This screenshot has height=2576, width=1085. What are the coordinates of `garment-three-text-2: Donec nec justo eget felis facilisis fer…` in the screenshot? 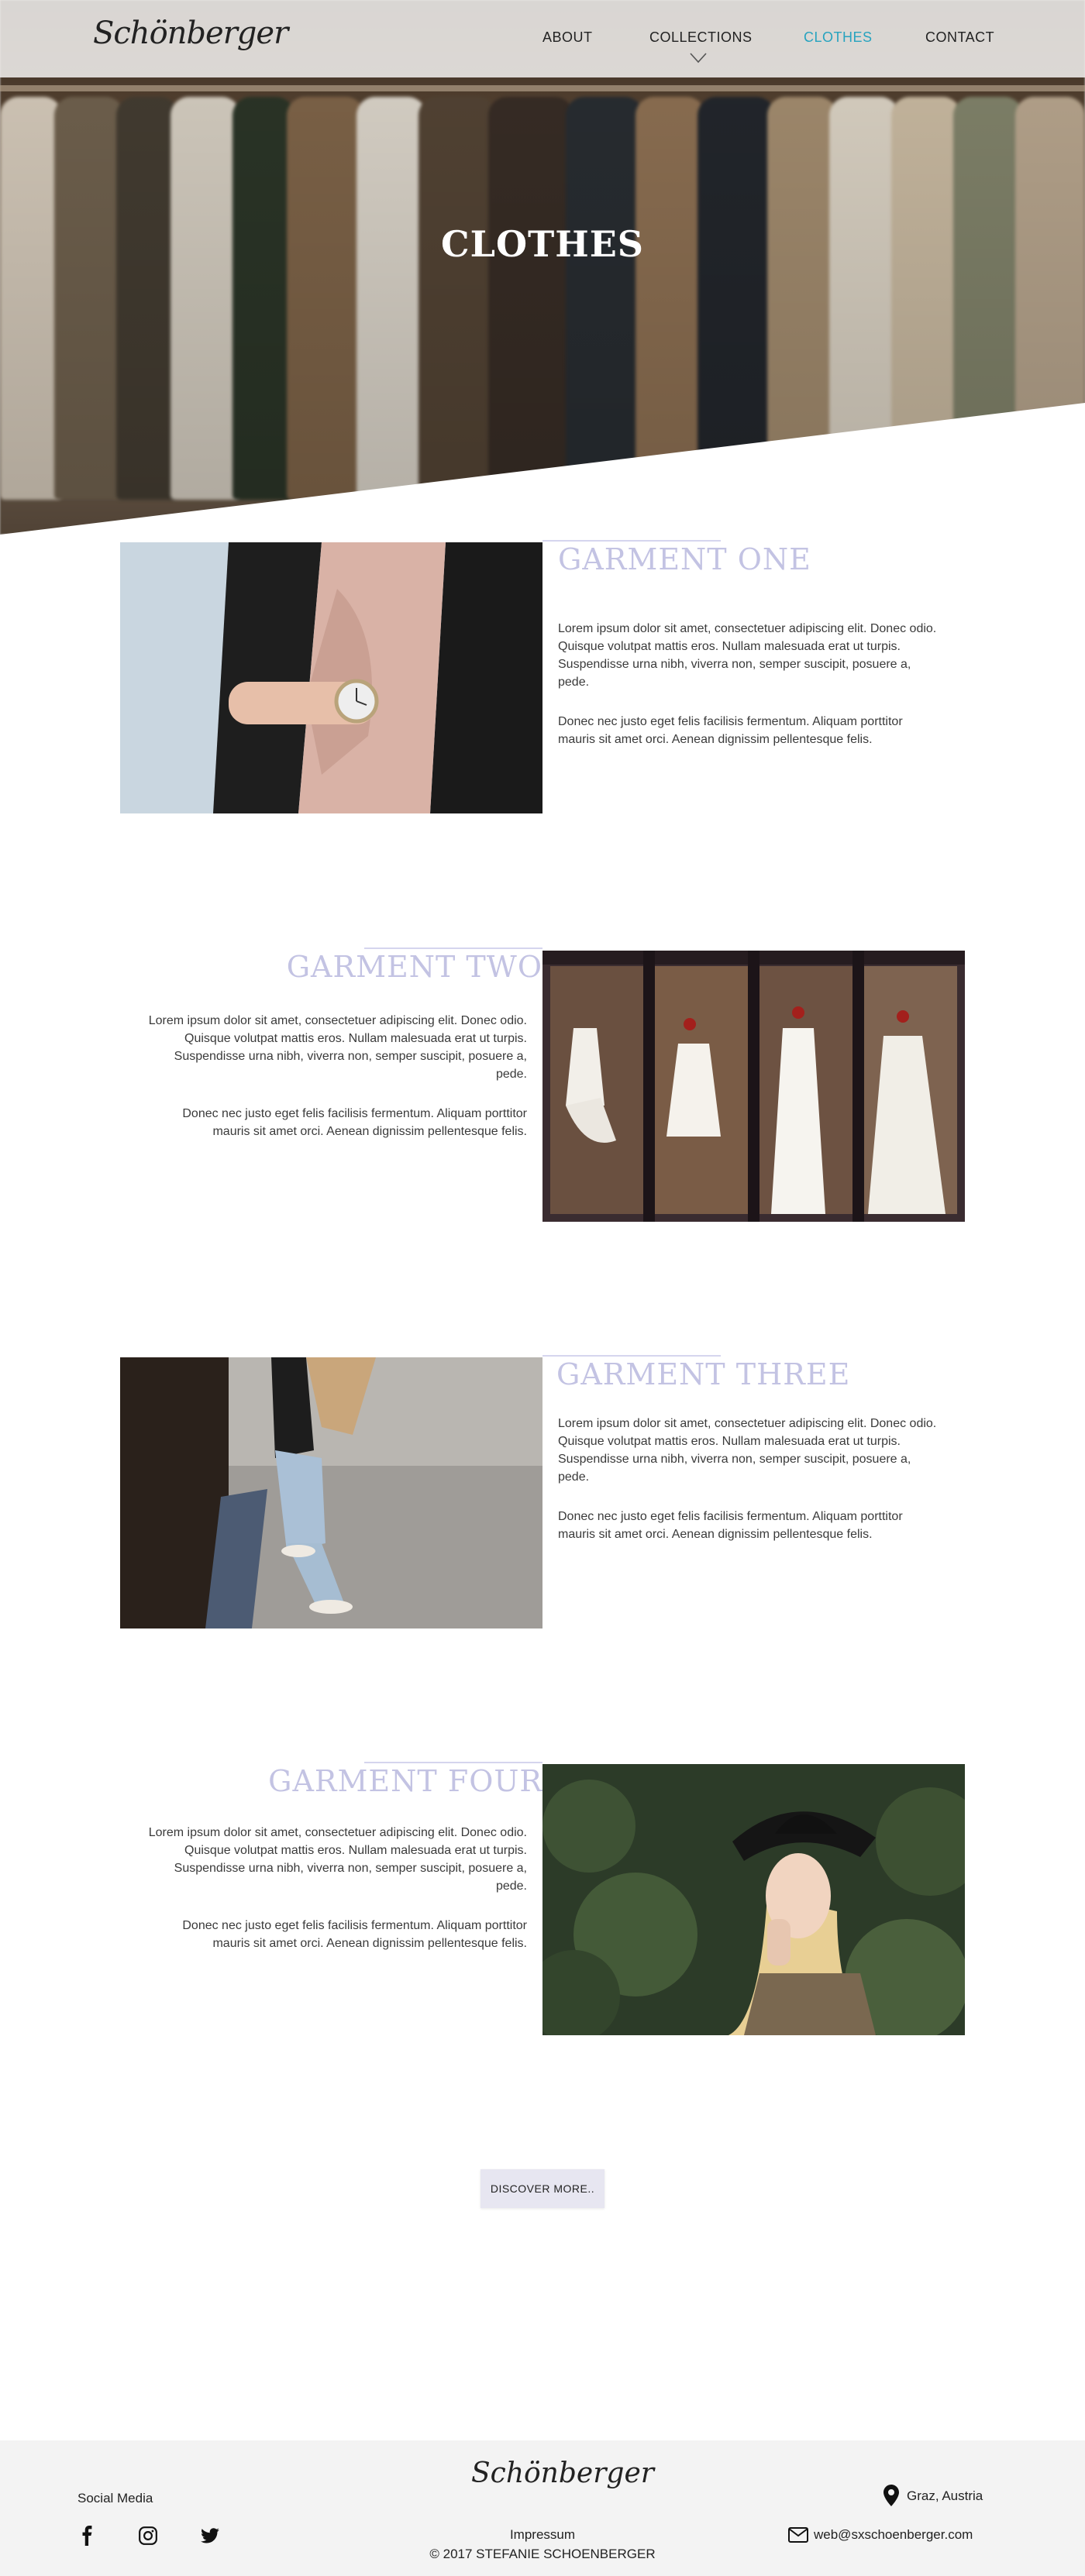 It's located at (730, 1525).